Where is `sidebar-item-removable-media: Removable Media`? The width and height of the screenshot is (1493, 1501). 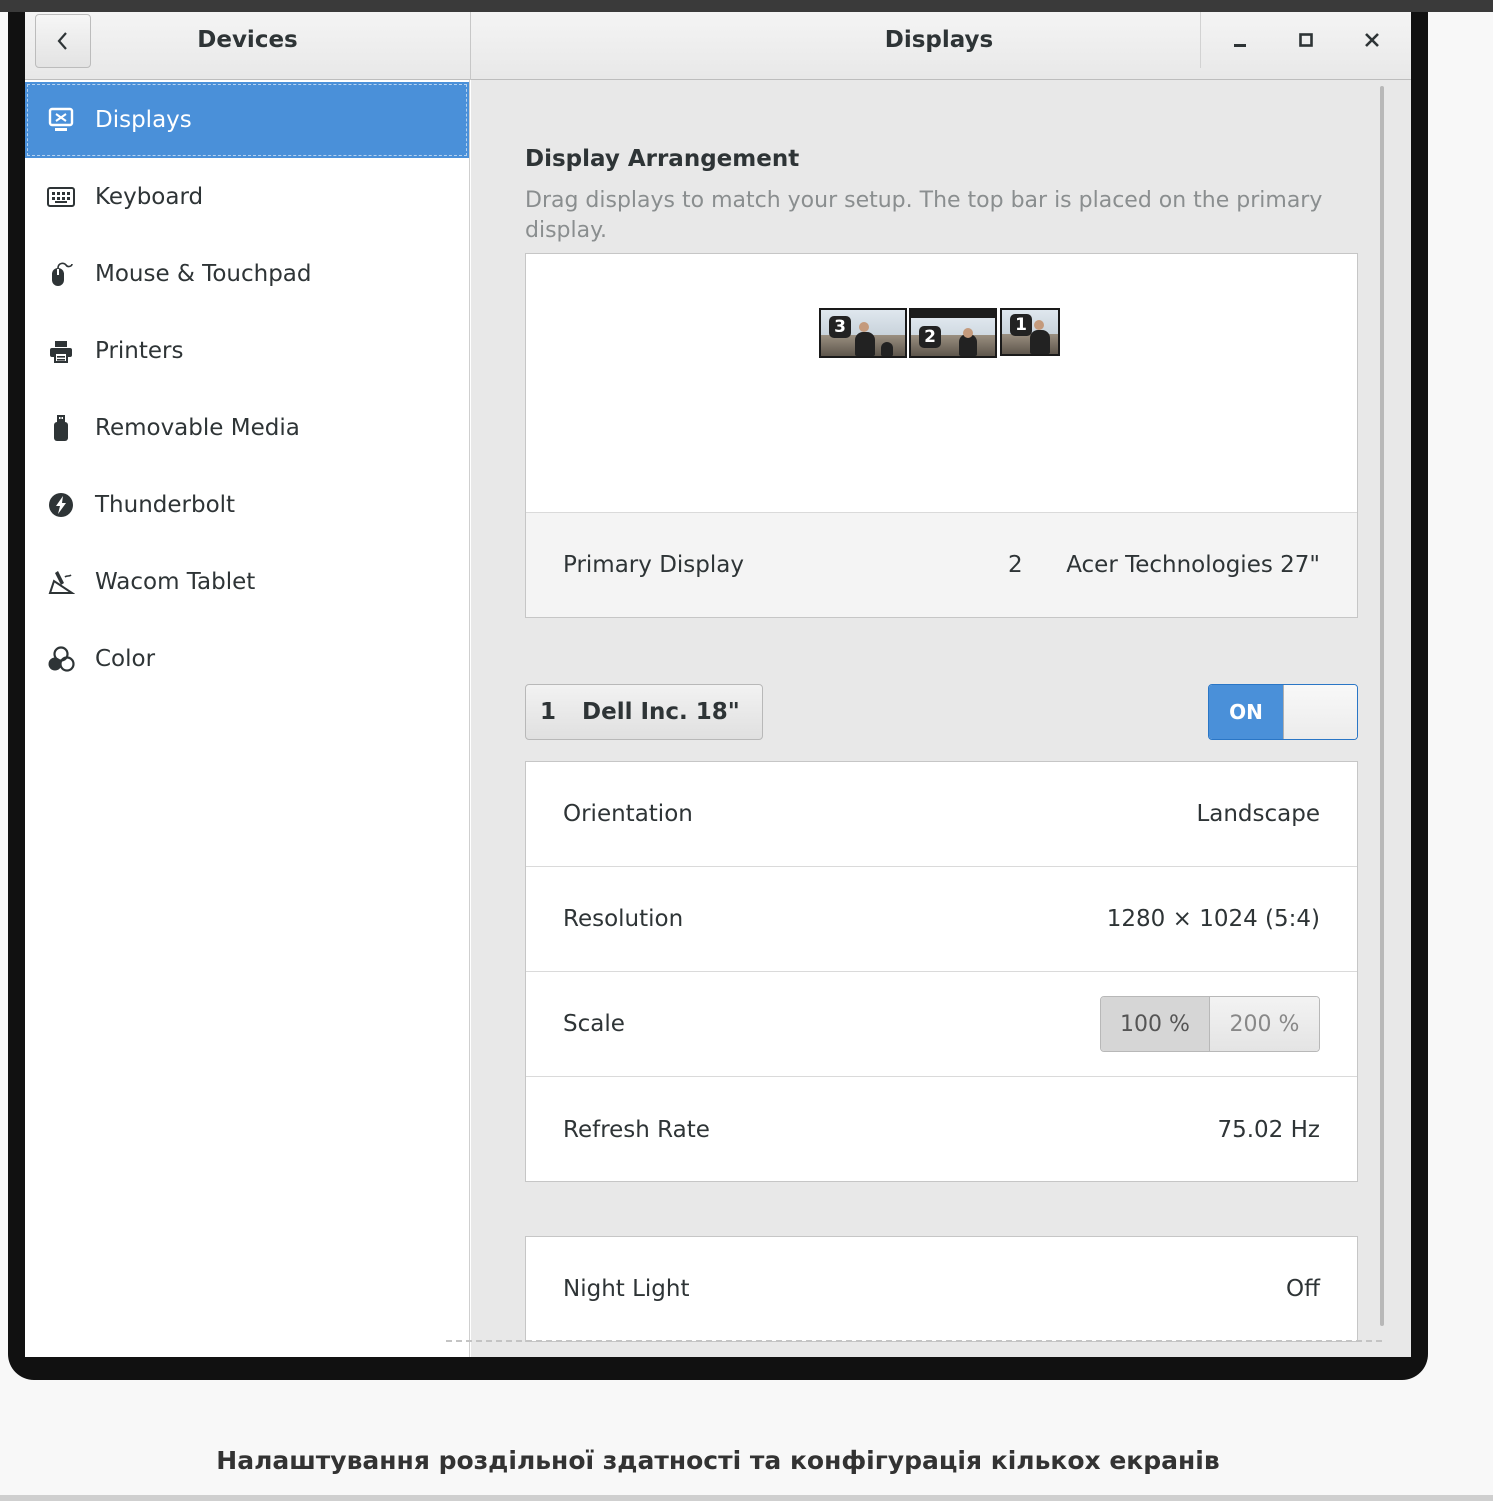
sidebar-item-removable-media: Removable Media is located at coordinates (247, 428).